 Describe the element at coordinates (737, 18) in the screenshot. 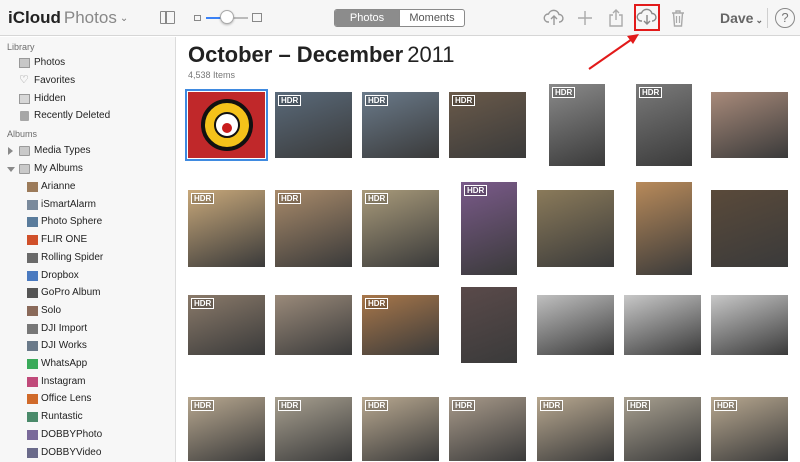

I see `user-name: Dave` at that location.